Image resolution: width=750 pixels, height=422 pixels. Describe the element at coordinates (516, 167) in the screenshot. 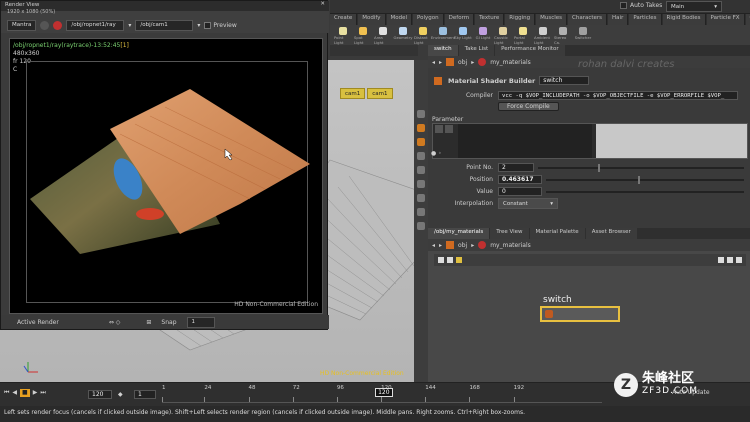

I see `point-no-field: 2` at that location.